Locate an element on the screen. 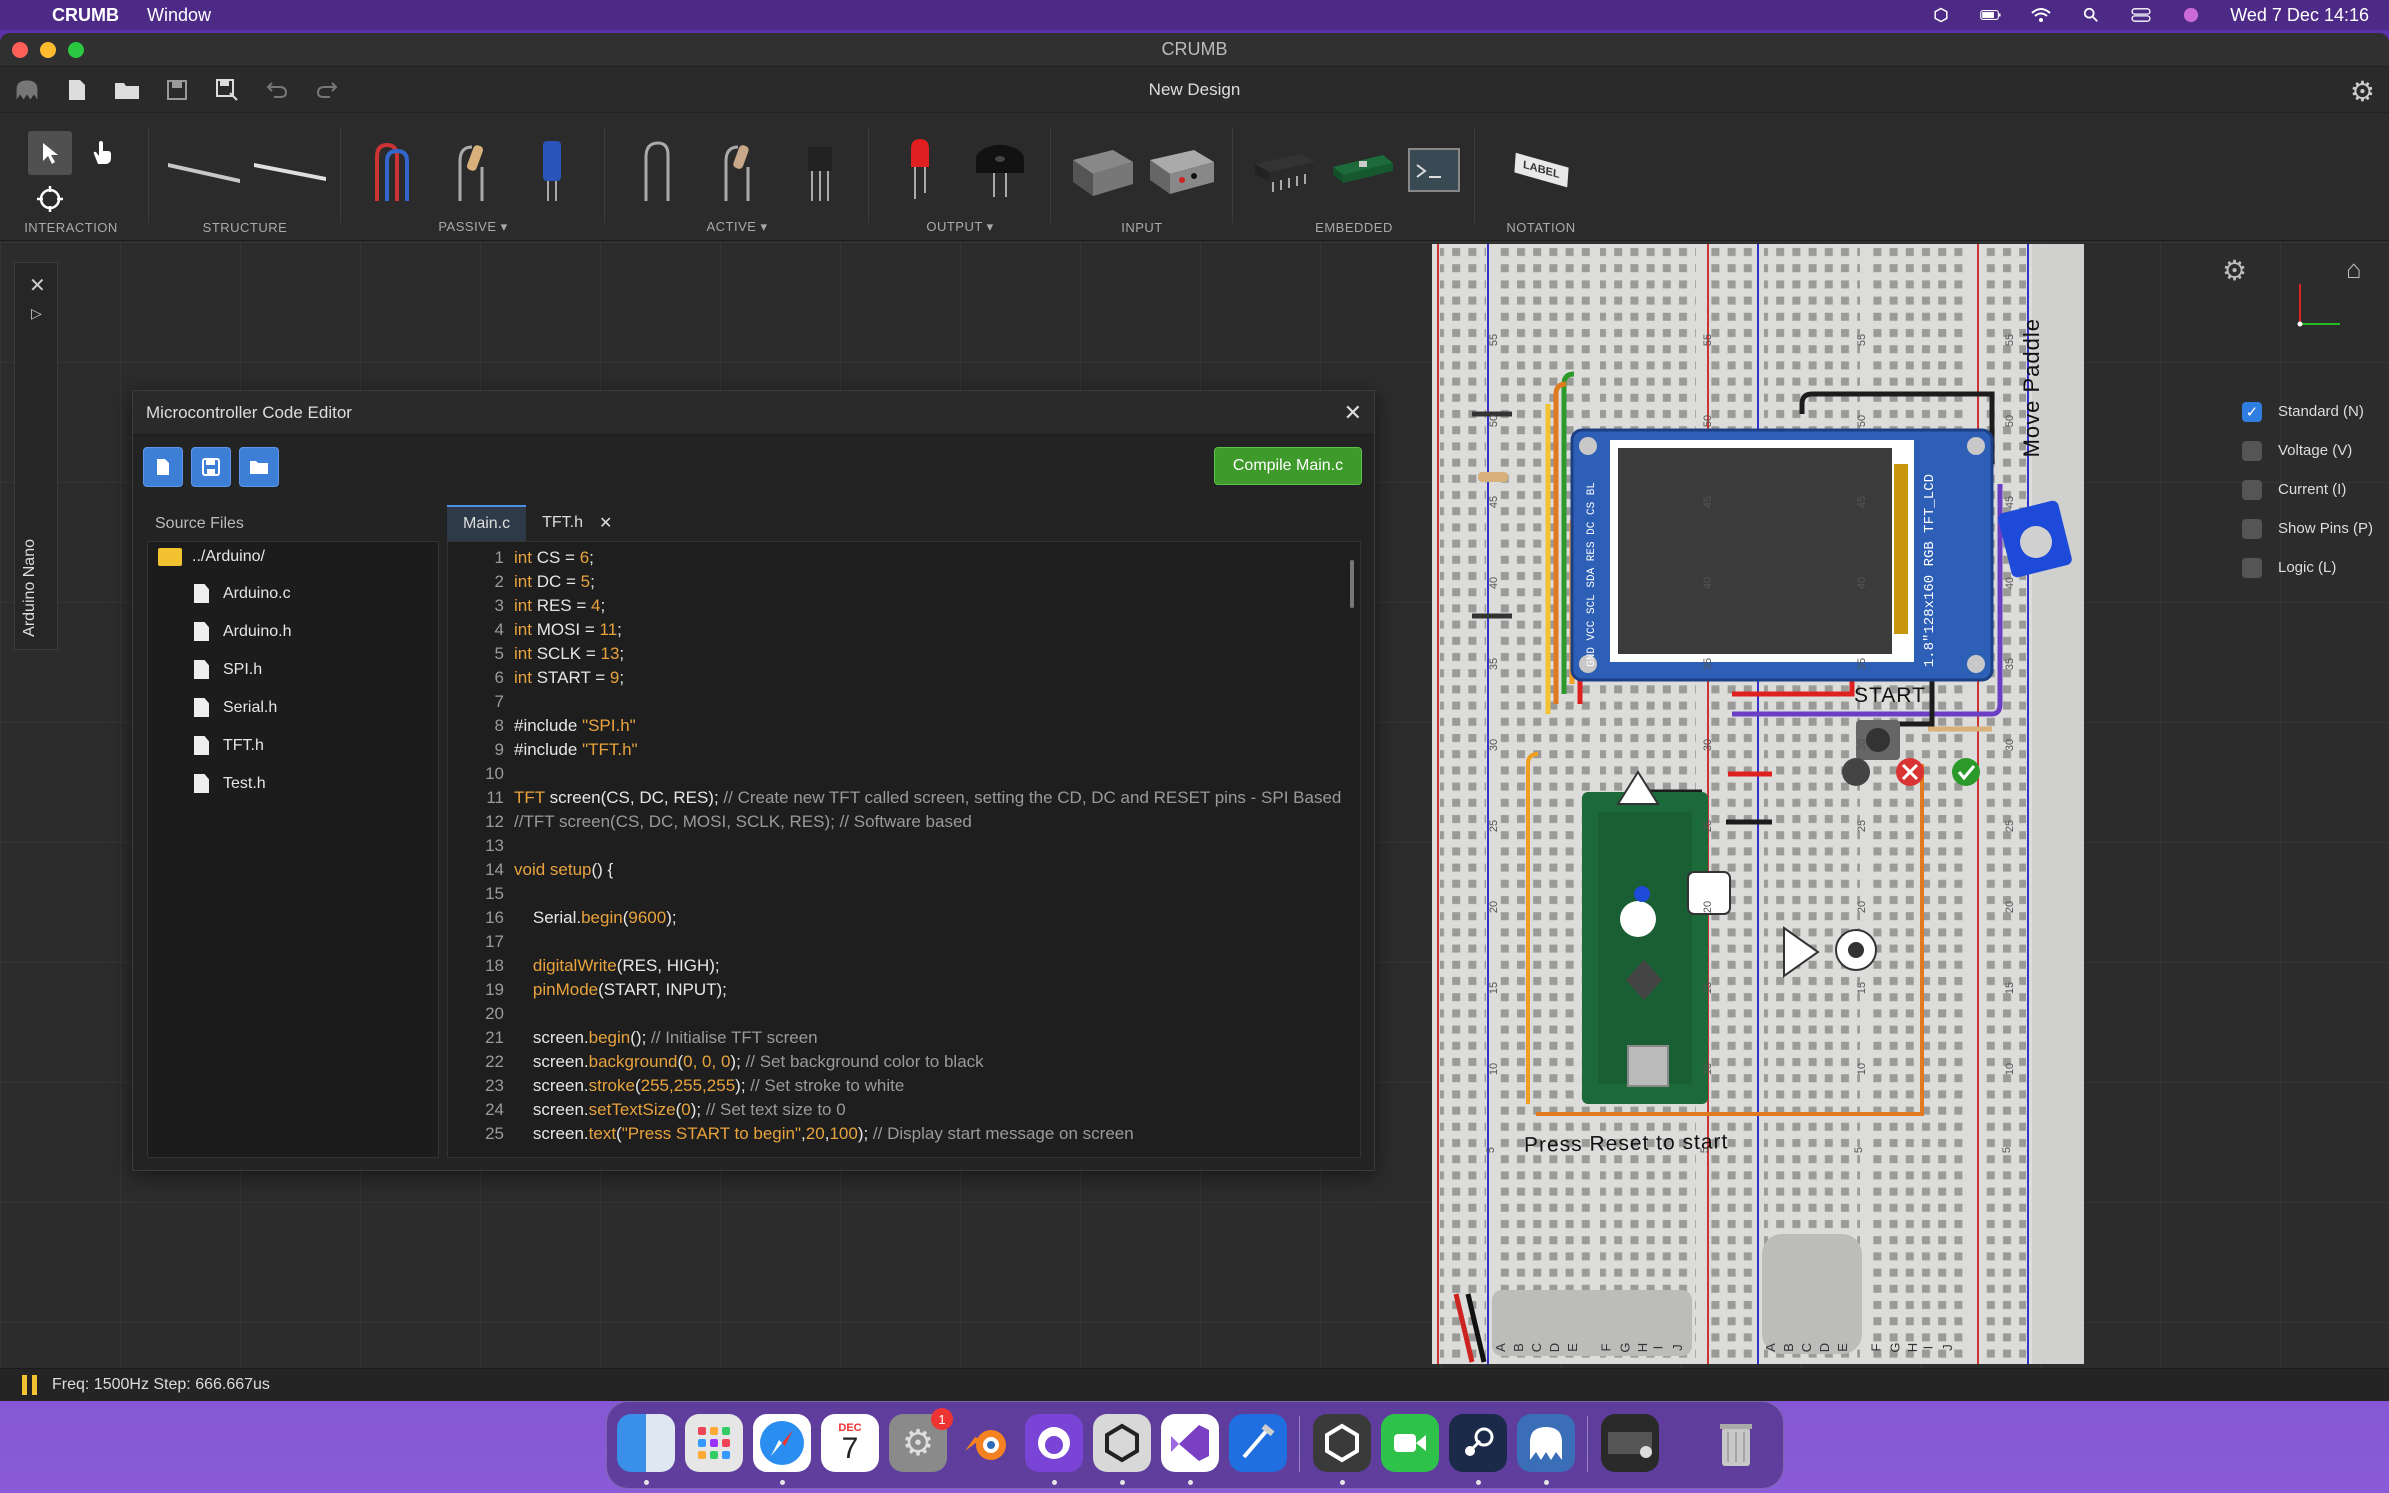 The width and height of the screenshot is (2389, 1493). blender-icon is located at coordinates (986, 1443).